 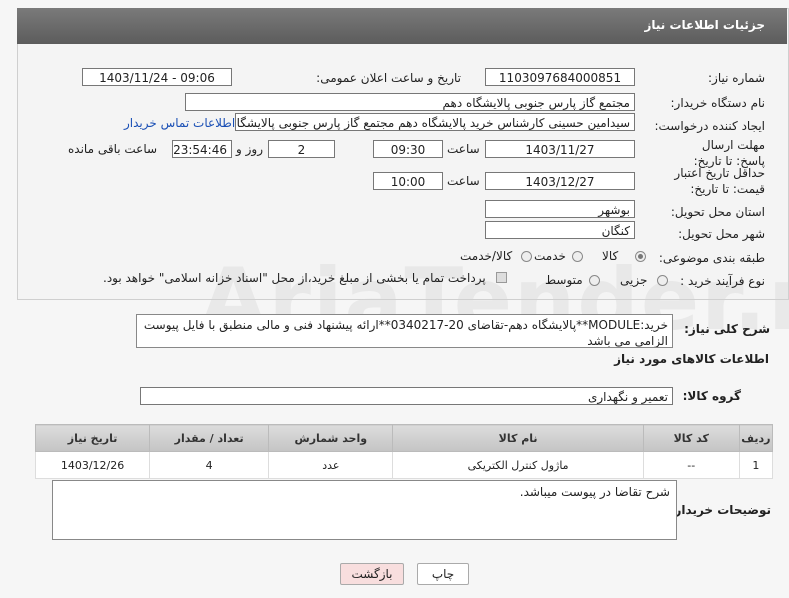 What do you see at coordinates (719, 181) in the screenshot?
I see `validity-label: حداقل تاریخ اعتبار قیمت: تا تاریخ:` at bounding box center [719, 181].